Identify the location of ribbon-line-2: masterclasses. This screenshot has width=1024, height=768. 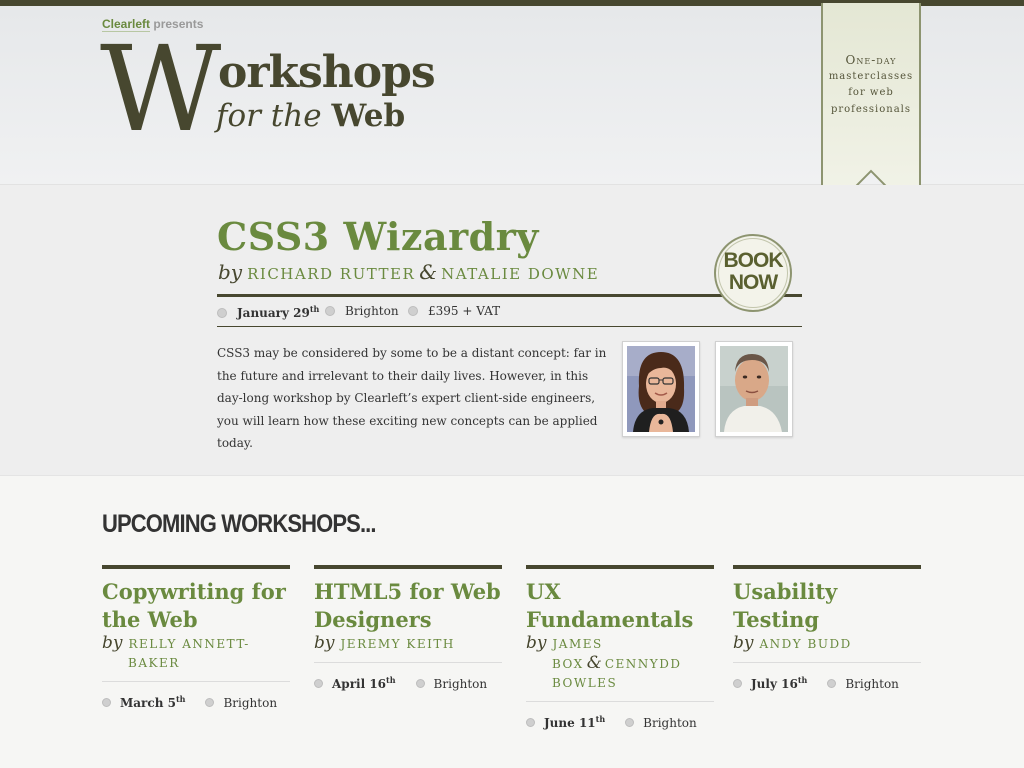
(871, 76).